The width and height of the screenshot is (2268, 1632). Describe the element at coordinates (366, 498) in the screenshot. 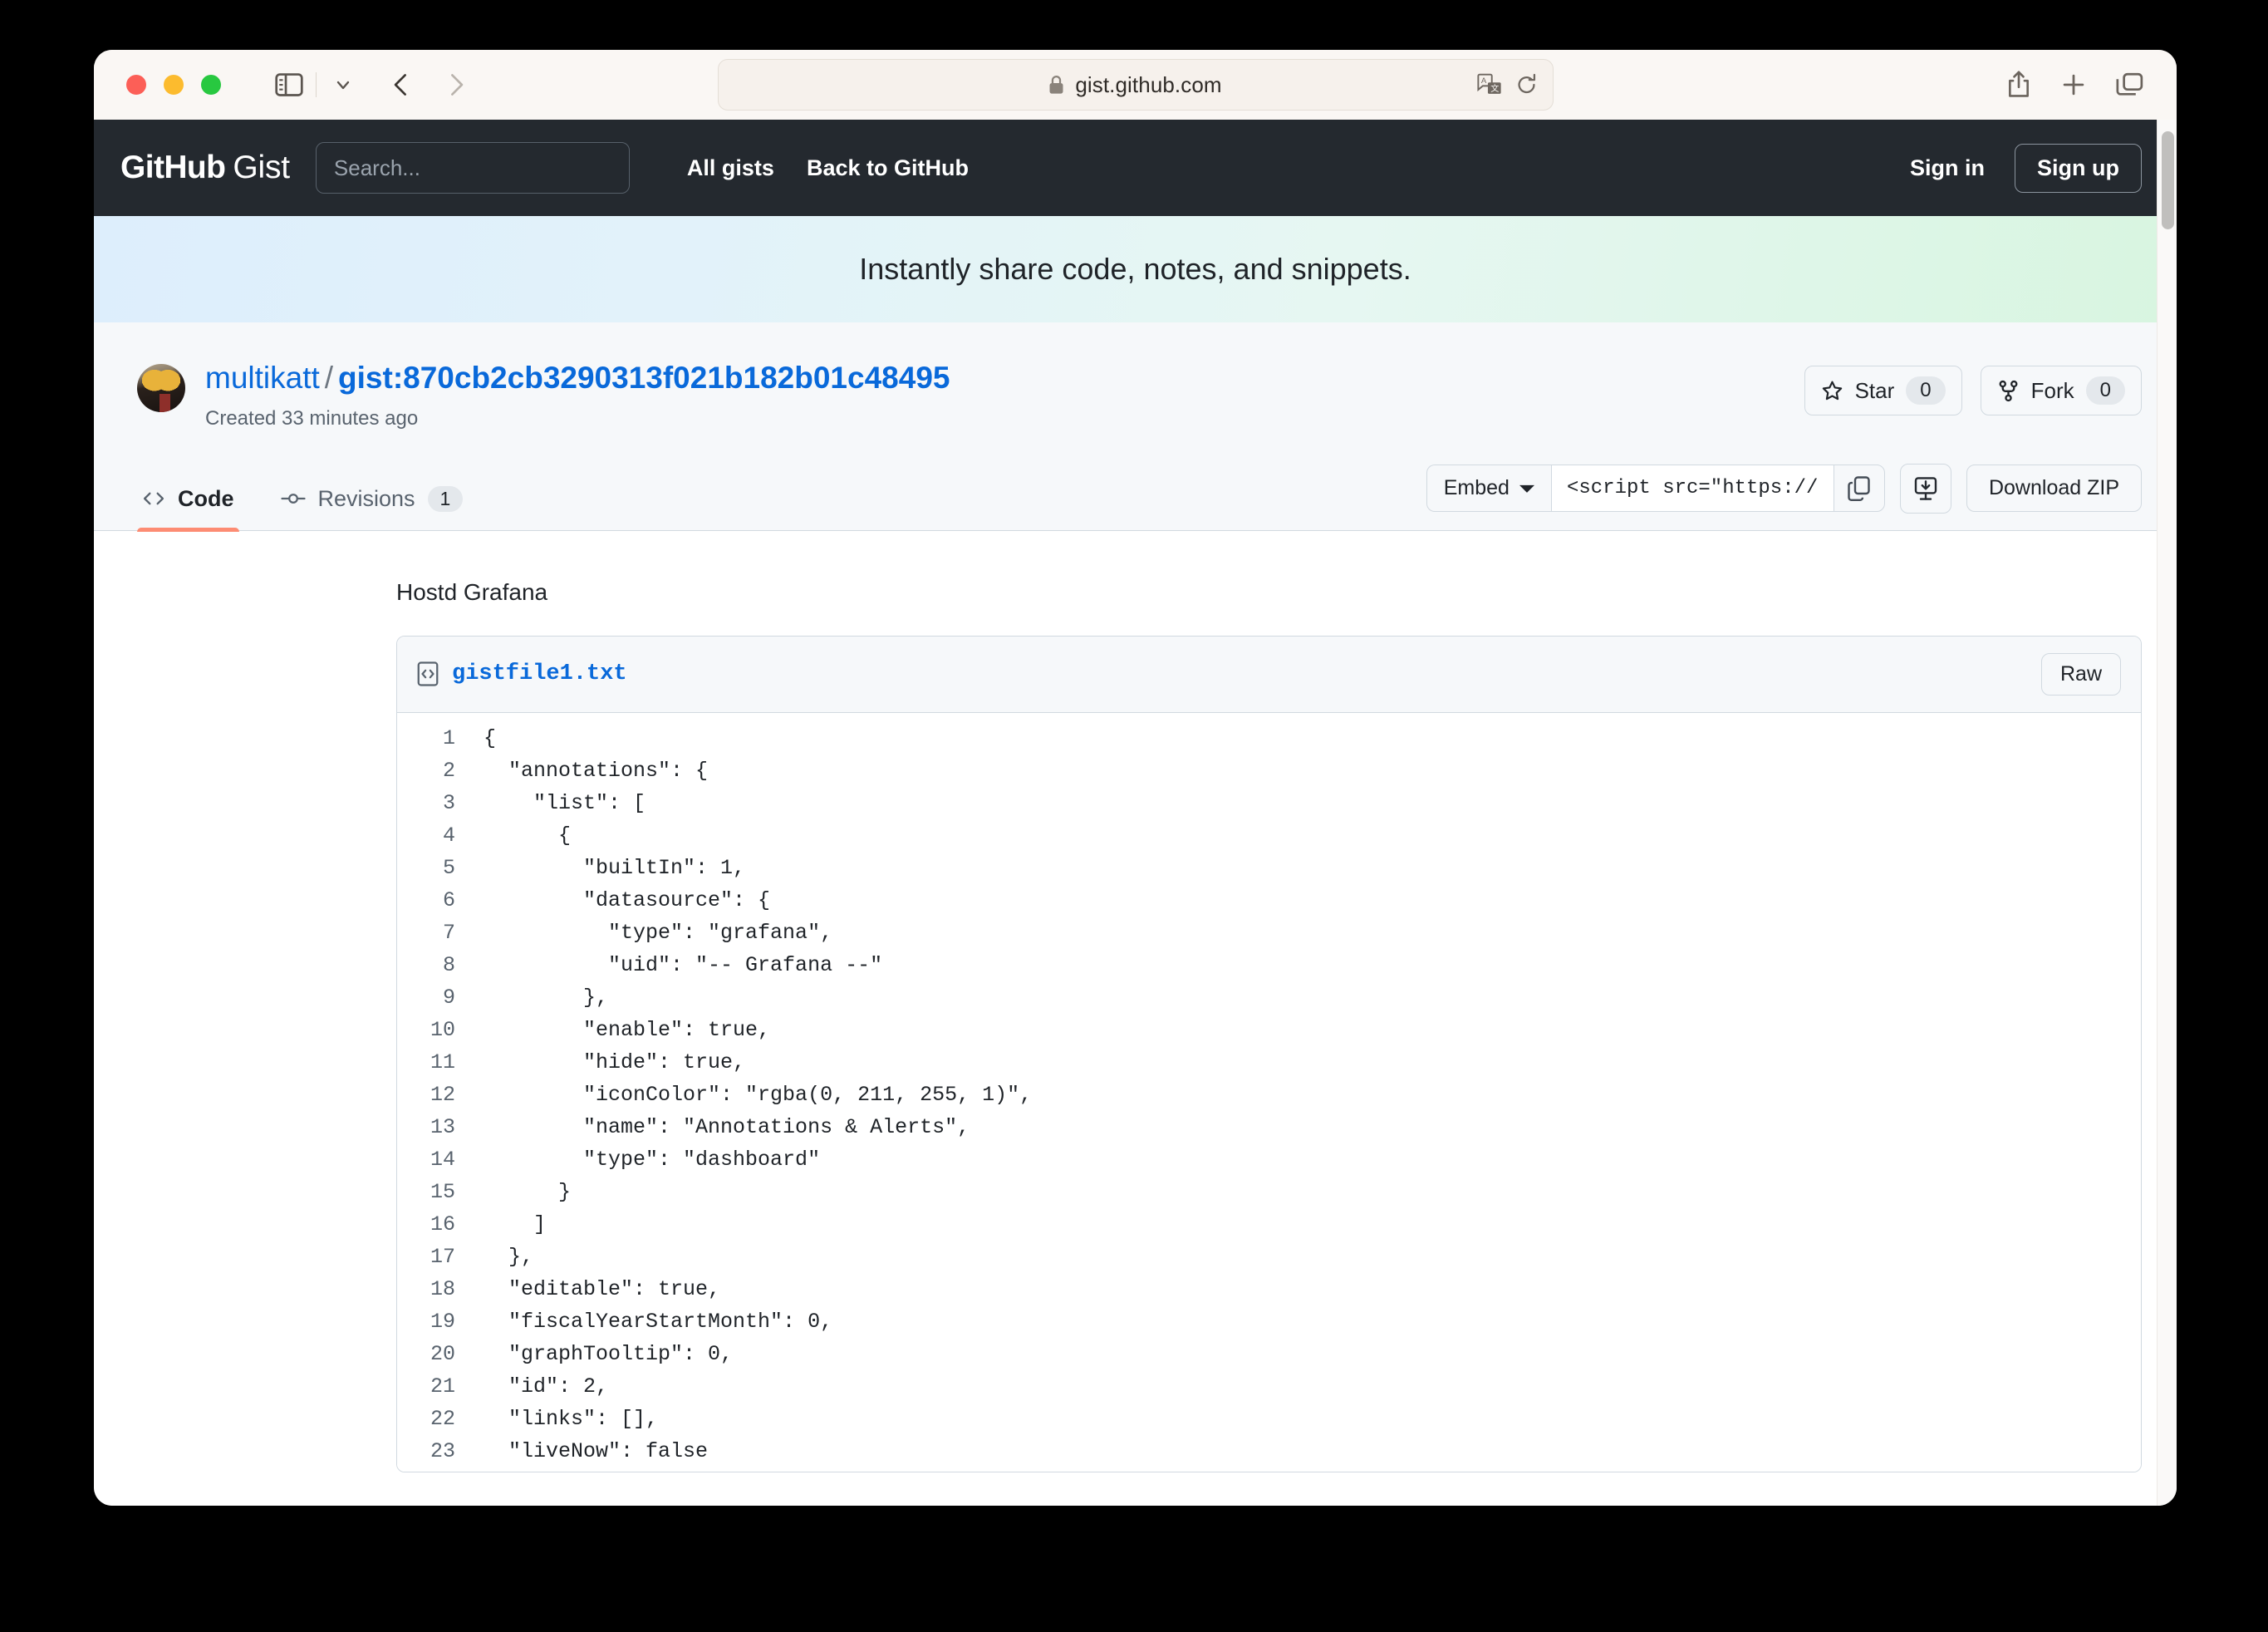

I see `tab-revisions-label: Revisions` at that location.